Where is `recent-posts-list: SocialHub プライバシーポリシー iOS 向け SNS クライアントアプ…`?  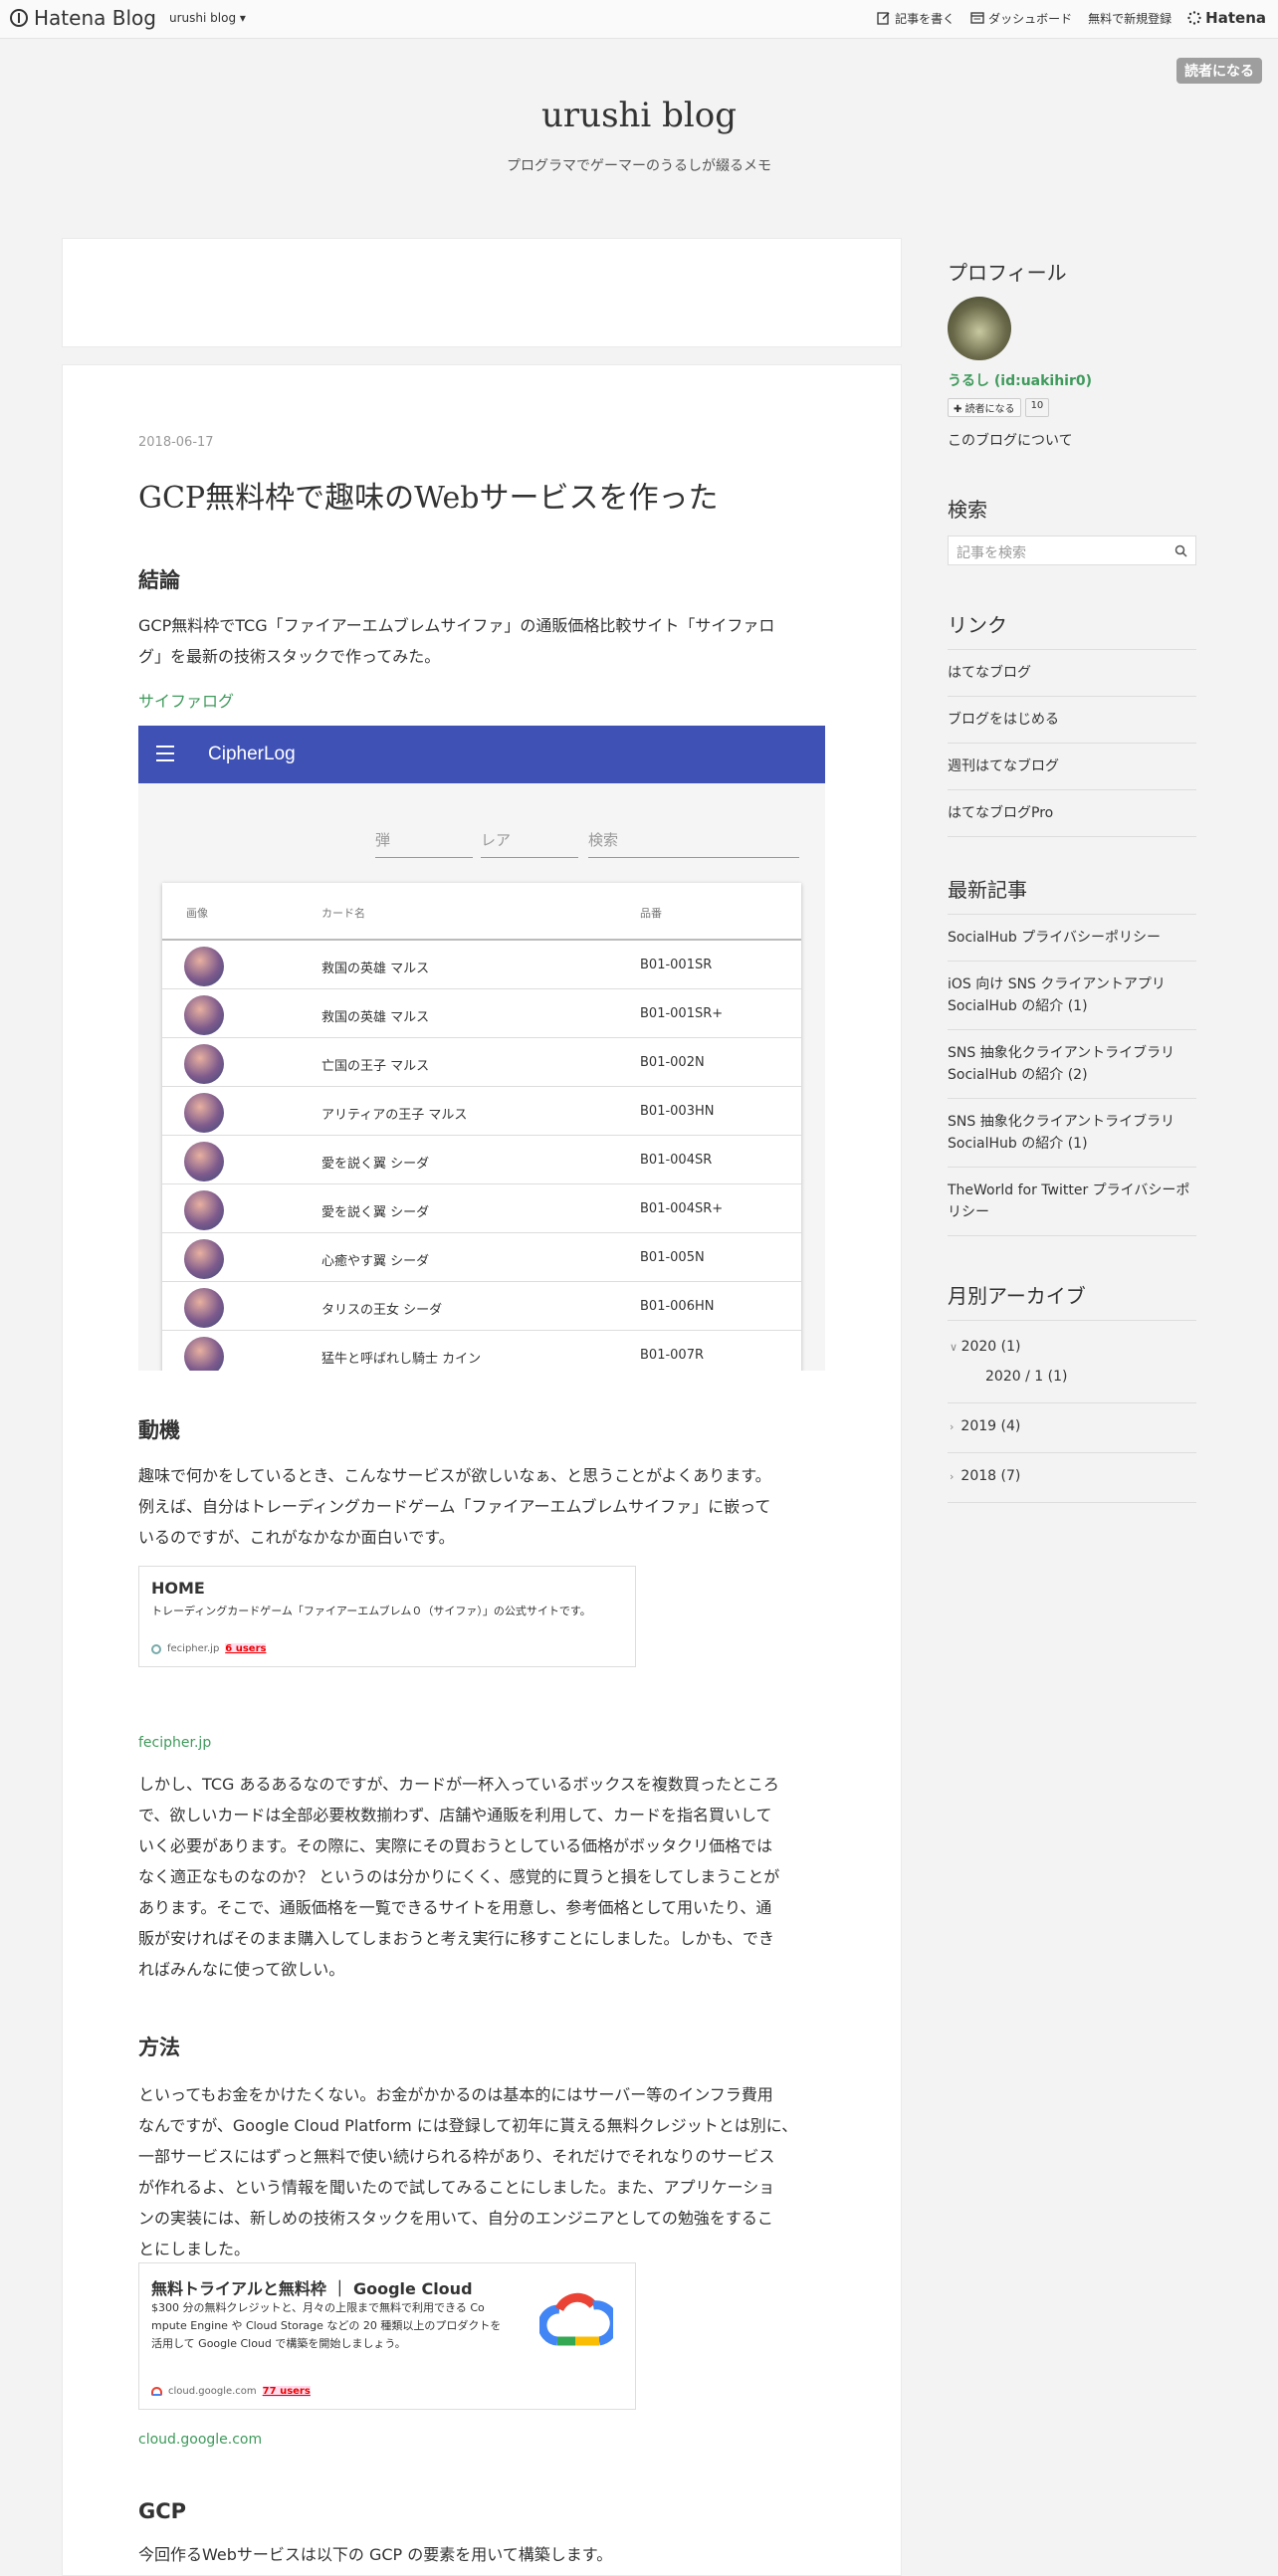 recent-posts-list: SocialHub プライバシーポリシー iOS 向け SNS クライアントアプ… is located at coordinates (1072, 1075).